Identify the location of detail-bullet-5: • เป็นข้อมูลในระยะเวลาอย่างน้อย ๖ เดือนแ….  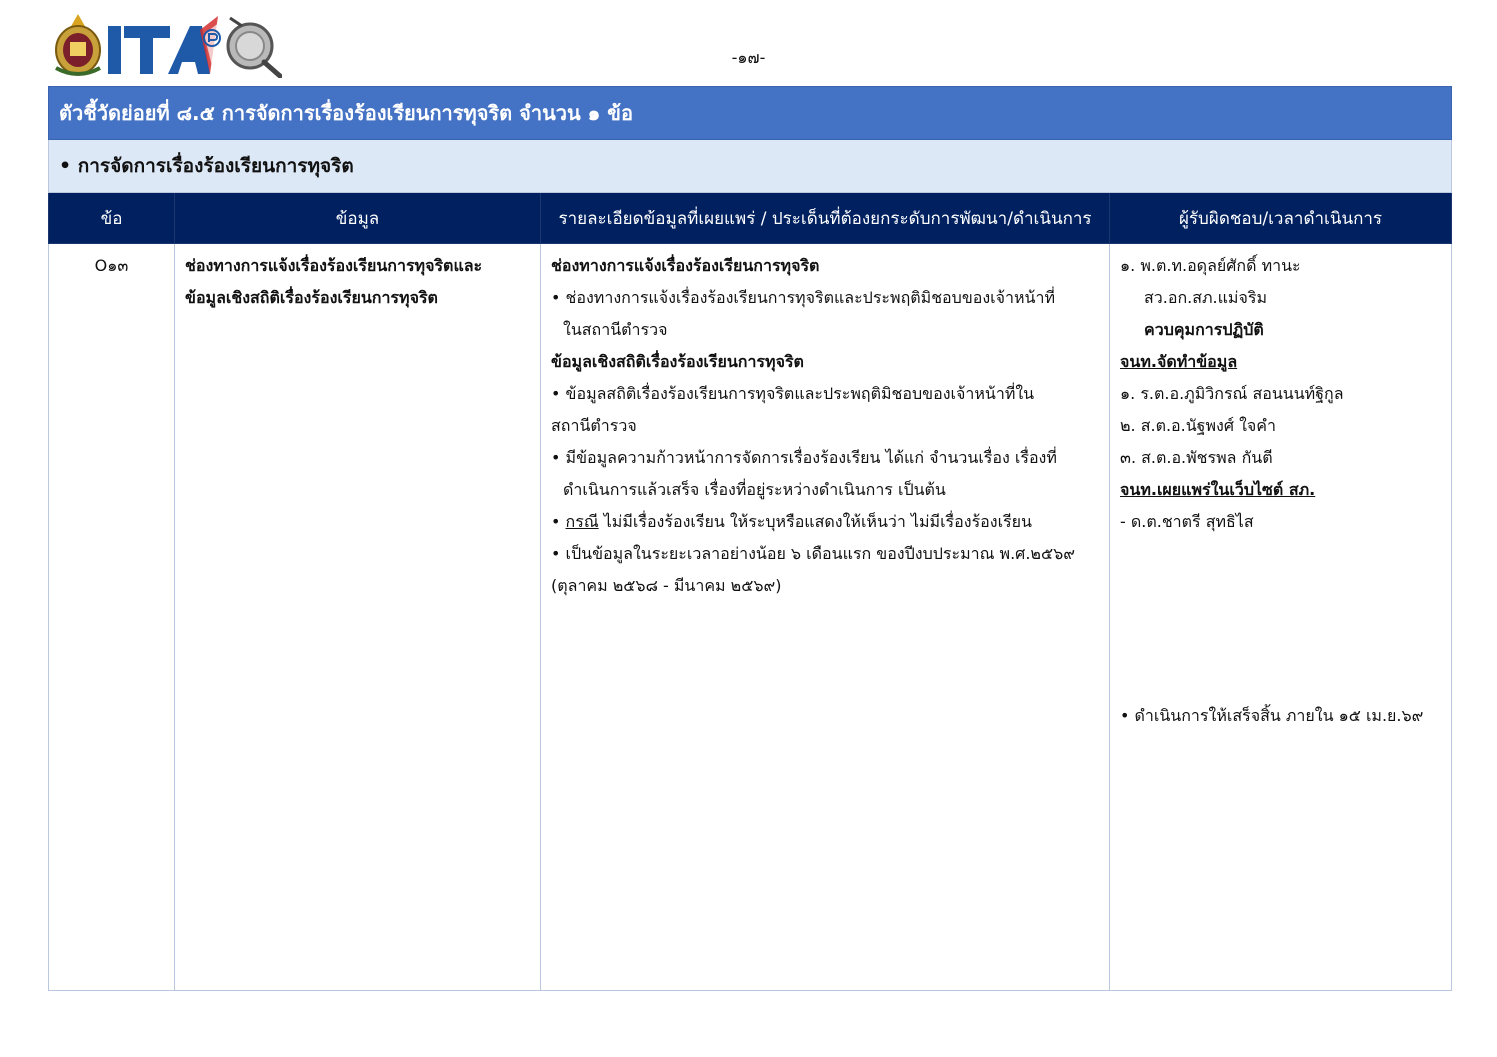
(813, 553).